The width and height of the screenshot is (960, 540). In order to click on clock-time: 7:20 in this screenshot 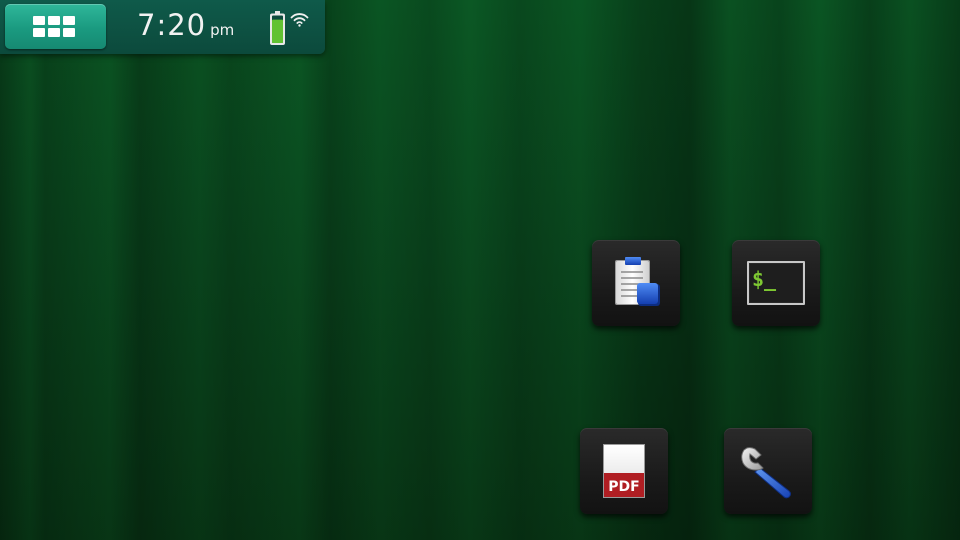, I will do `click(172, 25)`.